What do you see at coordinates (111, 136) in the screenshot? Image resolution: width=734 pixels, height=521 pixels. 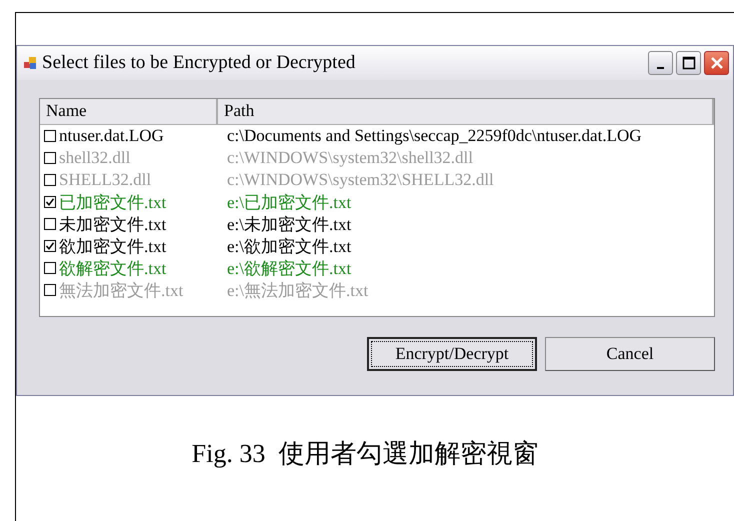 I see `file-name: ntuser.dat.LOG` at bounding box center [111, 136].